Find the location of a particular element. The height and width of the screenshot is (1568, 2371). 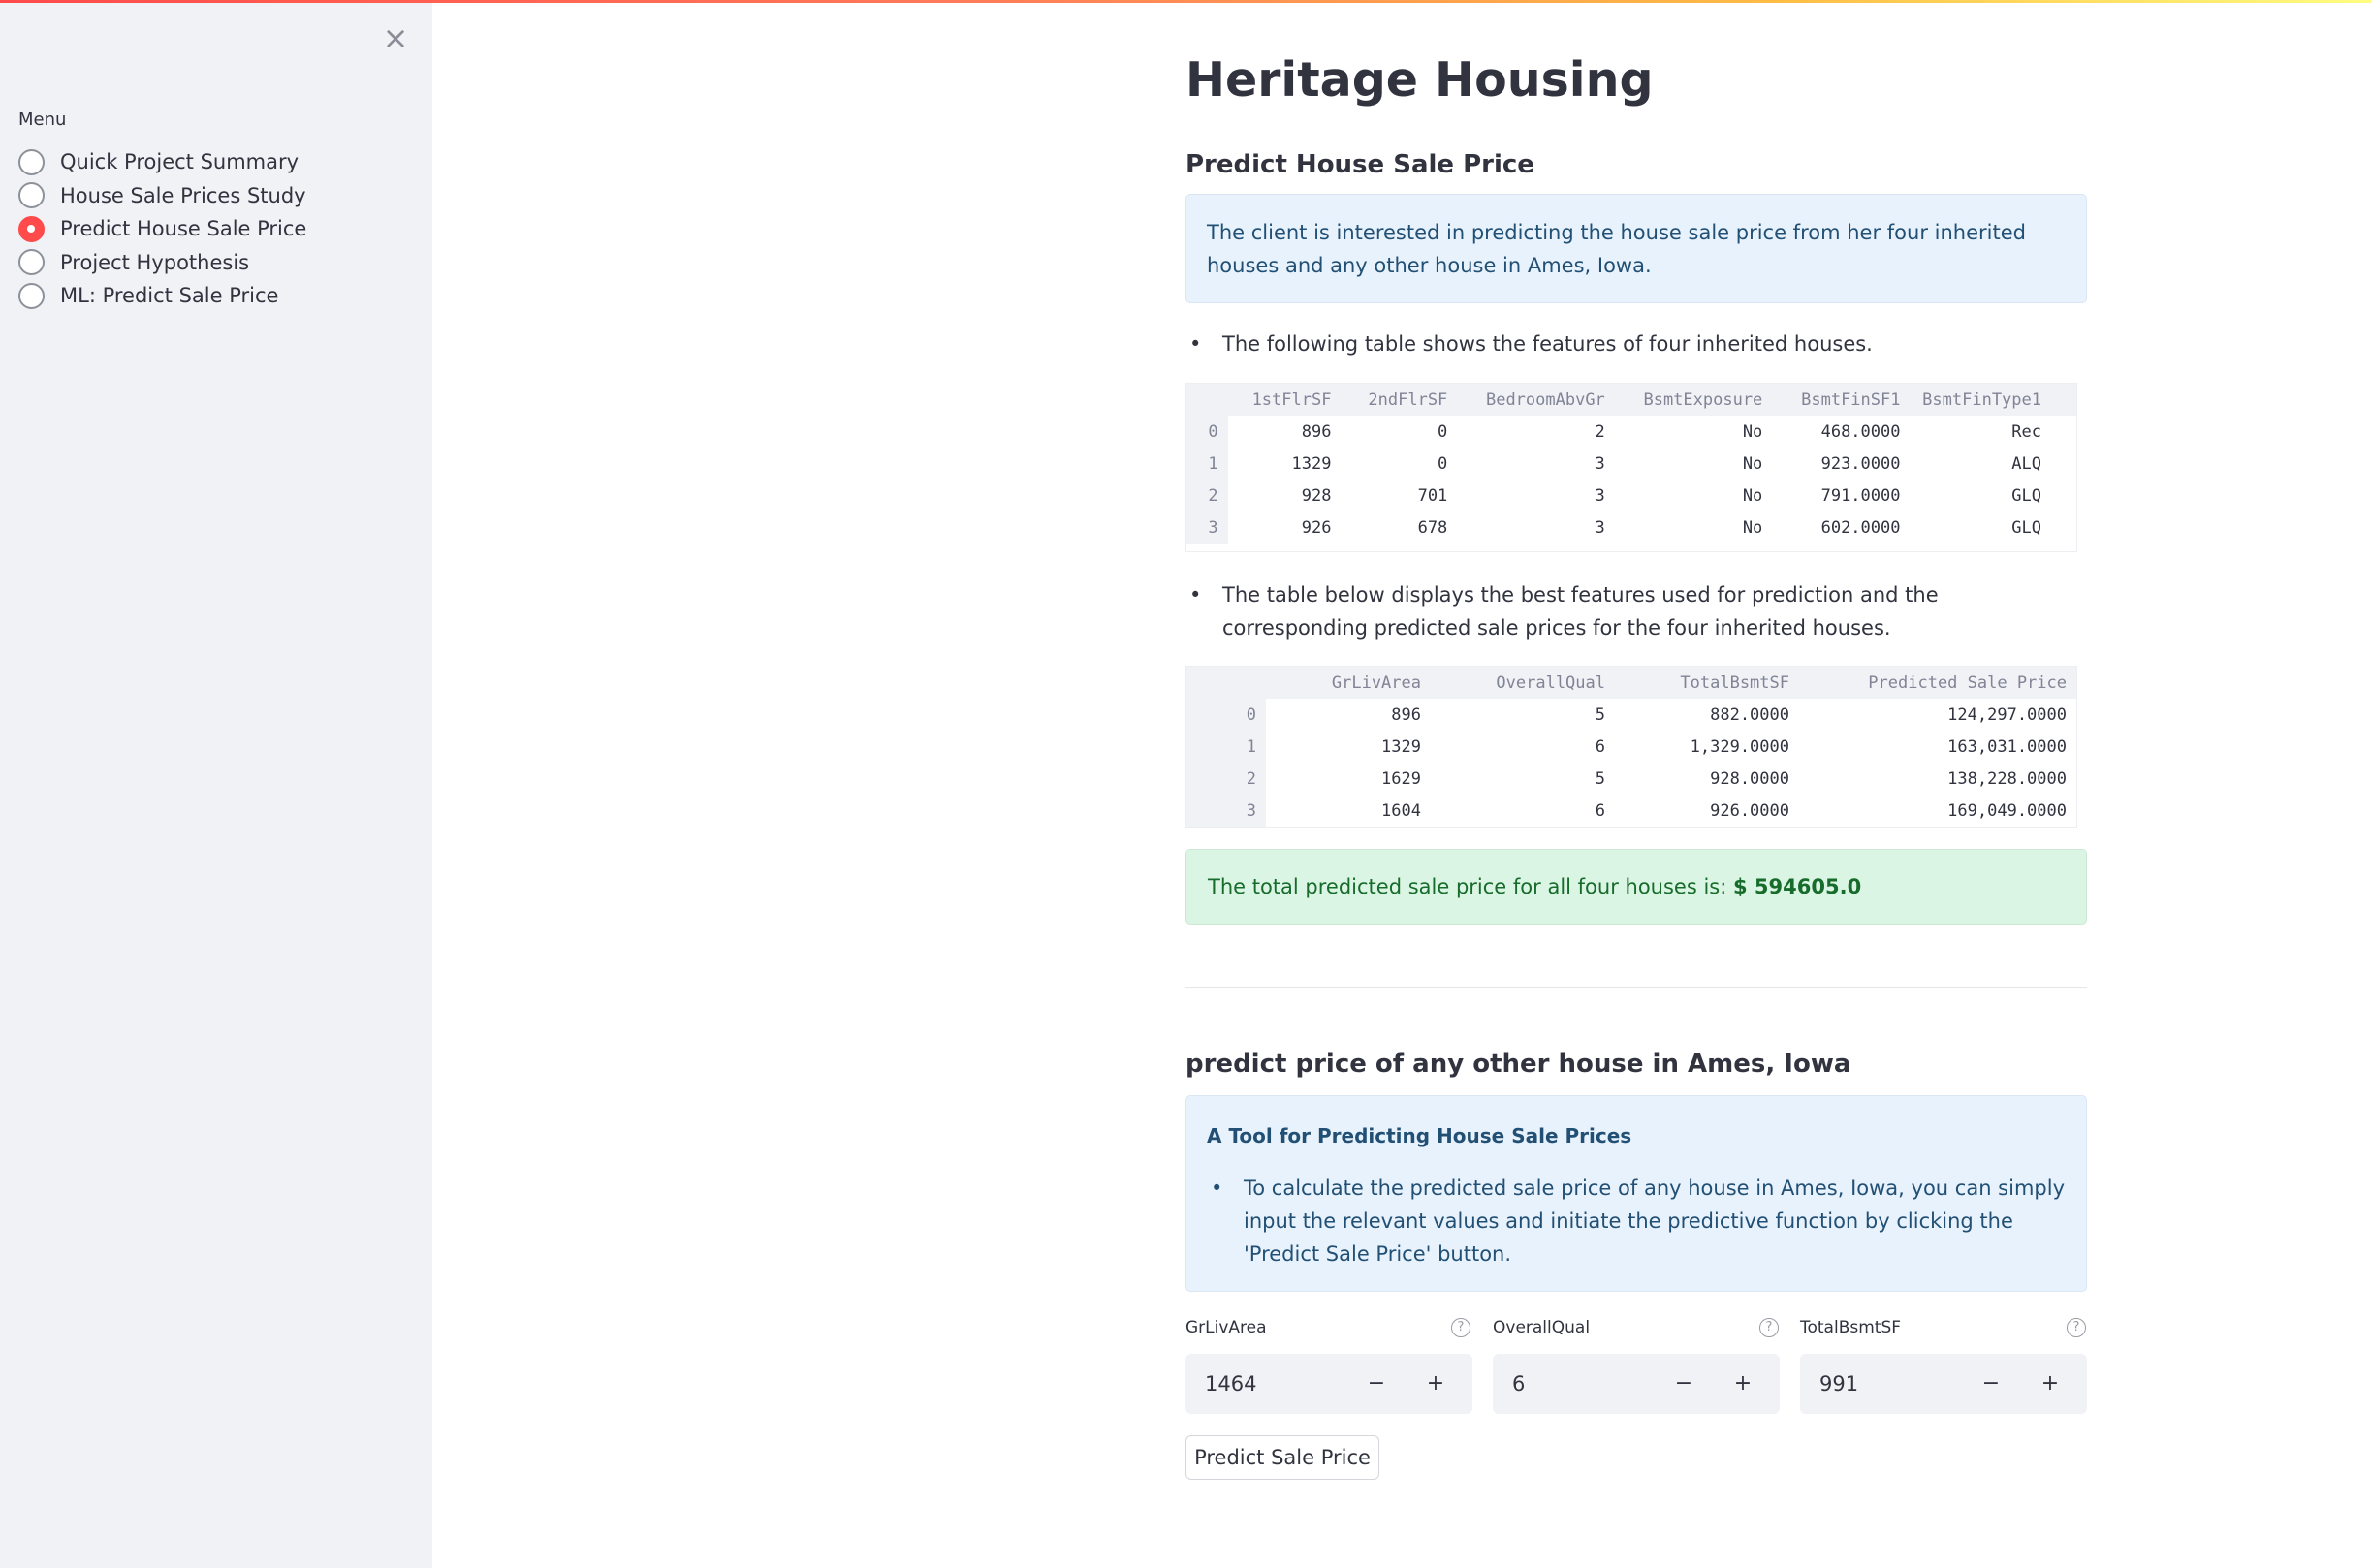

menu-item-label: Project Hypothesis is located at coordinates (155, 262).